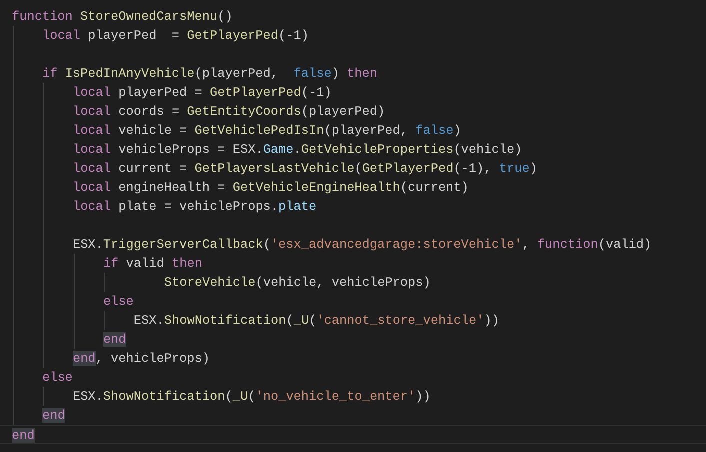 The image size is (706, 452). I want to click on code-line: local coords = GetEntityCoords(playerPed), so click(229, 111).